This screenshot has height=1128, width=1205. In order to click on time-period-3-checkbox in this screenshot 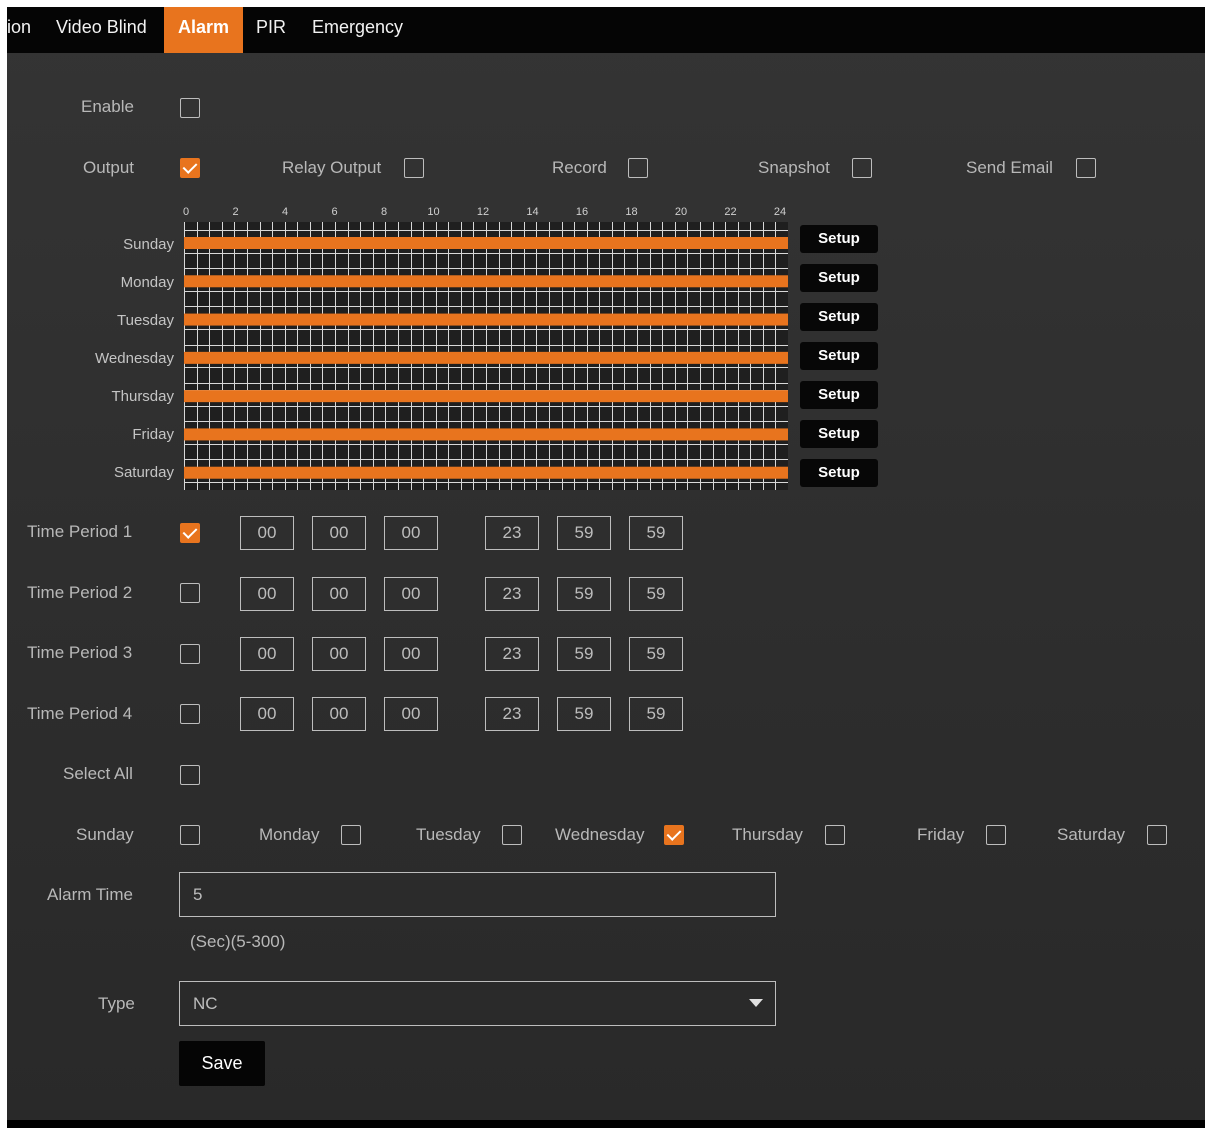, I will do `click(190, 654)`.